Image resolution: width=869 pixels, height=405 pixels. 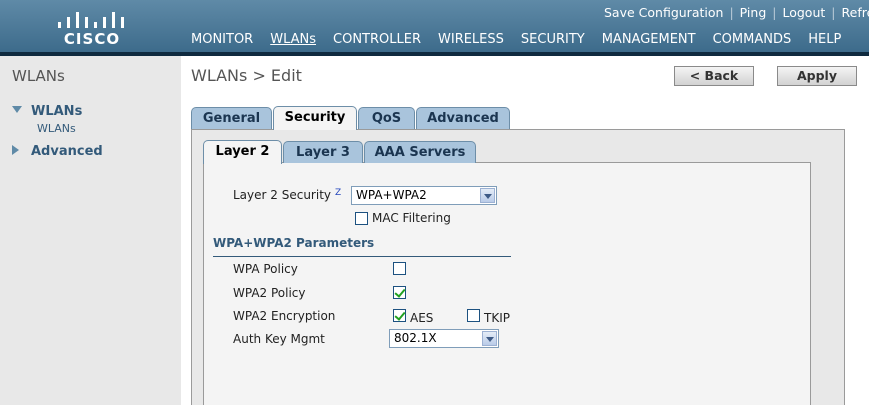 I want to click on layer2-security-select: WPA+WPA2, so click(x=424, y=195).